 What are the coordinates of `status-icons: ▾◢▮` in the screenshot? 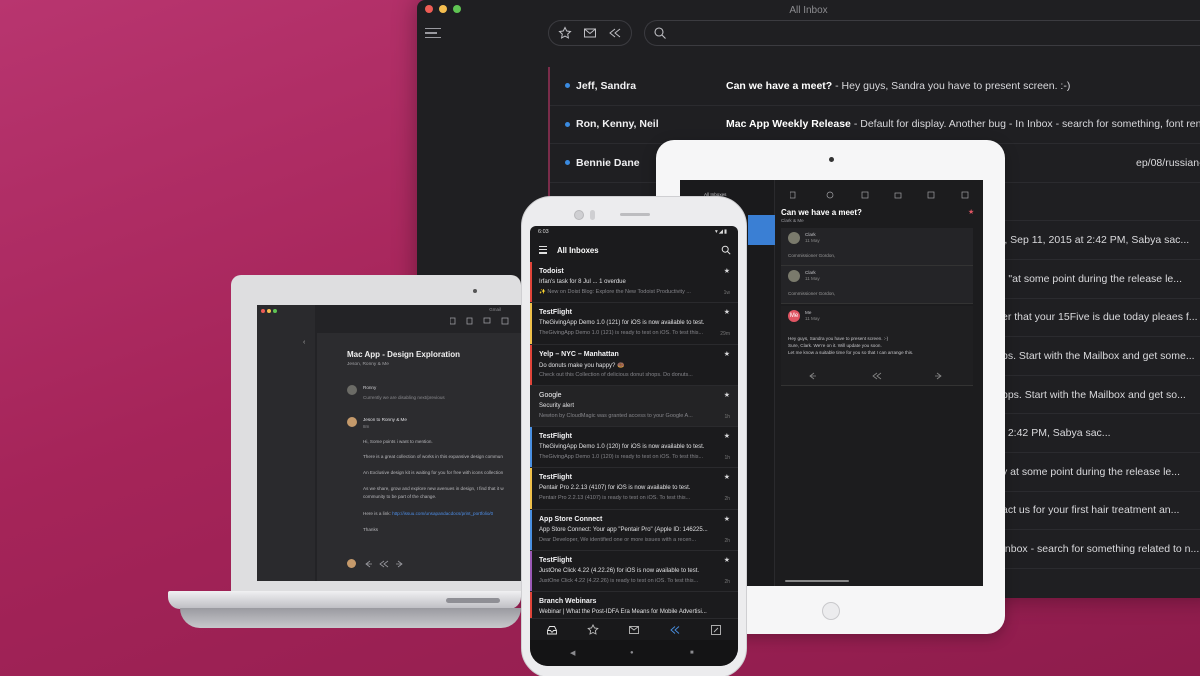 It's located at (721, 232).